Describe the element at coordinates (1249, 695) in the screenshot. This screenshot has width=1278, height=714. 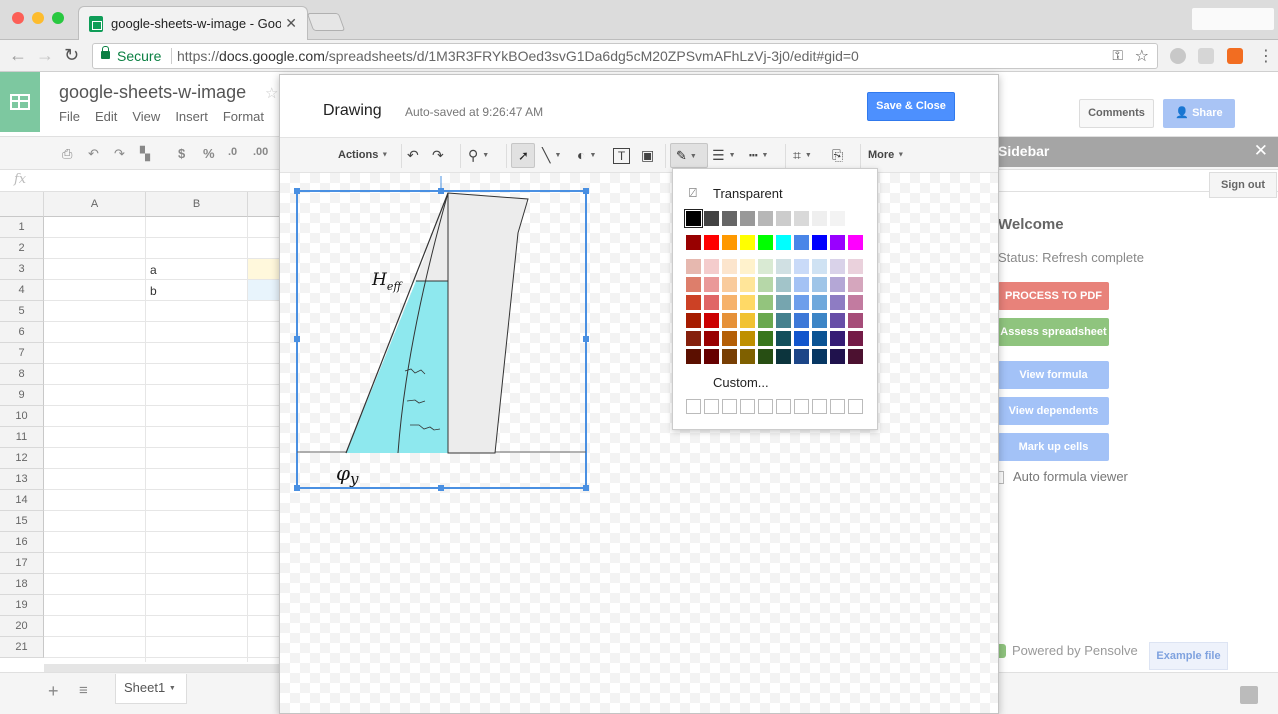
I see `explore-icon` at that location.